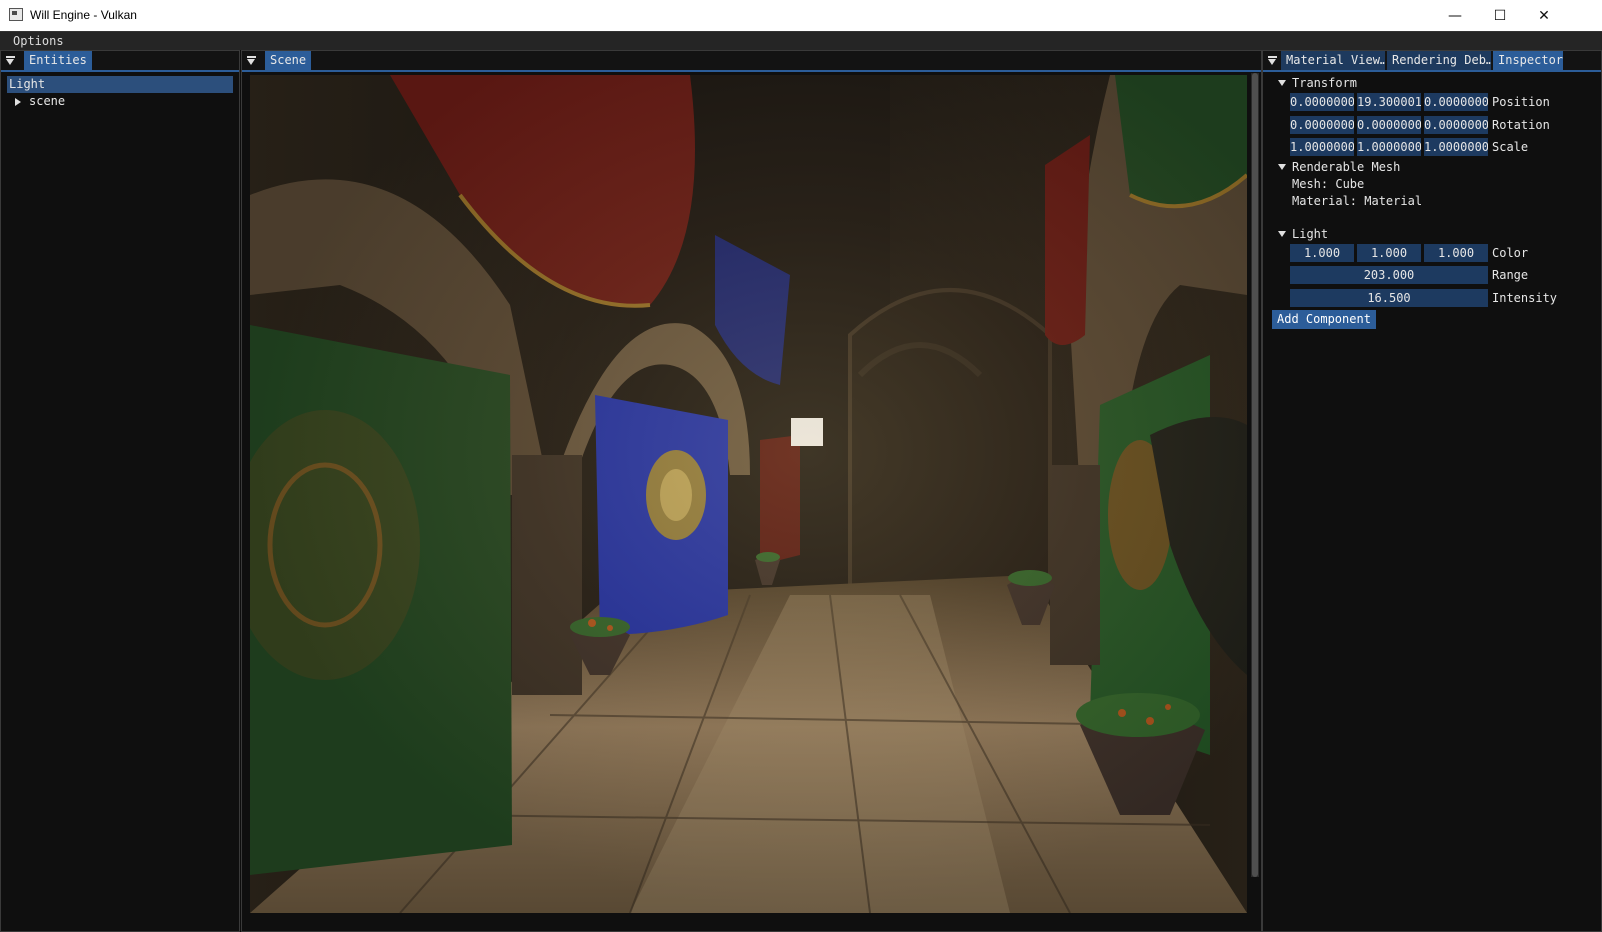 Image resolution: width=1602 pixels, height=932 pixels. What do you see at coordinates (1456, 125) in the screenshot?
I see `rotation-z-field: 0.0000000` at bounding box center [1456, 125].